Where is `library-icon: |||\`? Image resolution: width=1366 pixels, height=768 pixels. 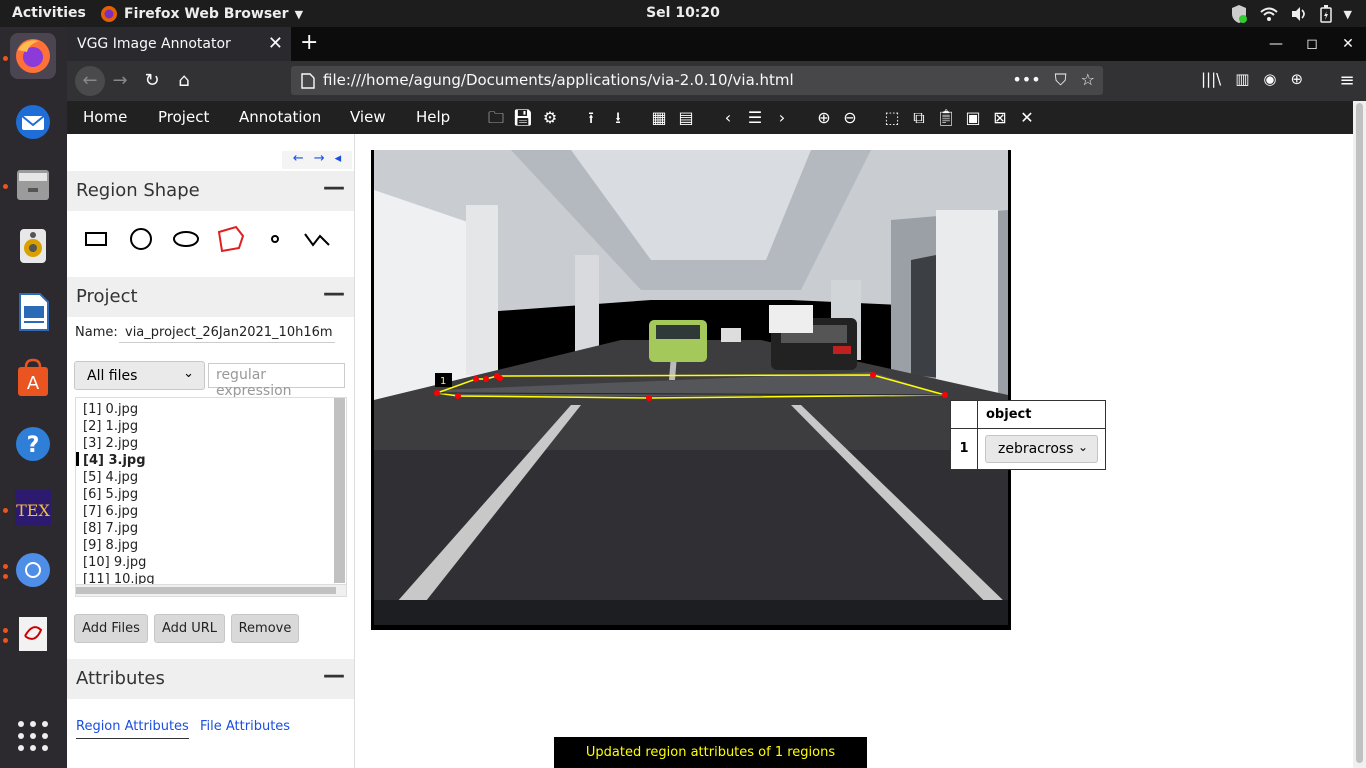 library-icon: |||\ is located at coordinates (1211, 79).